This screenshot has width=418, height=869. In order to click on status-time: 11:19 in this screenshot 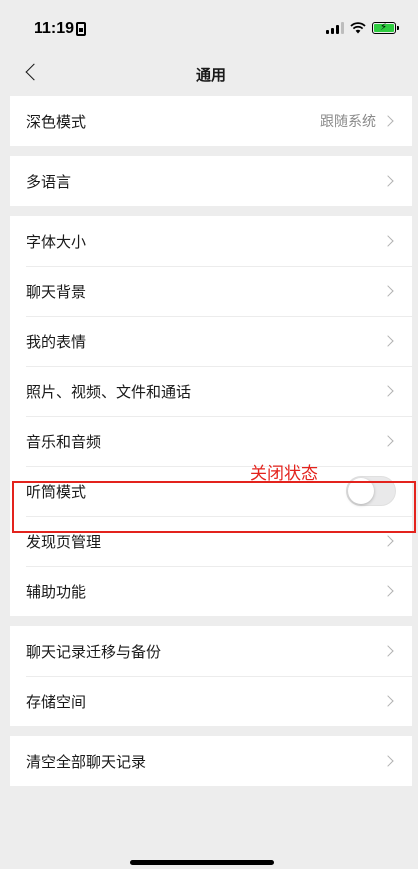, I will do `click(54, 28)`.